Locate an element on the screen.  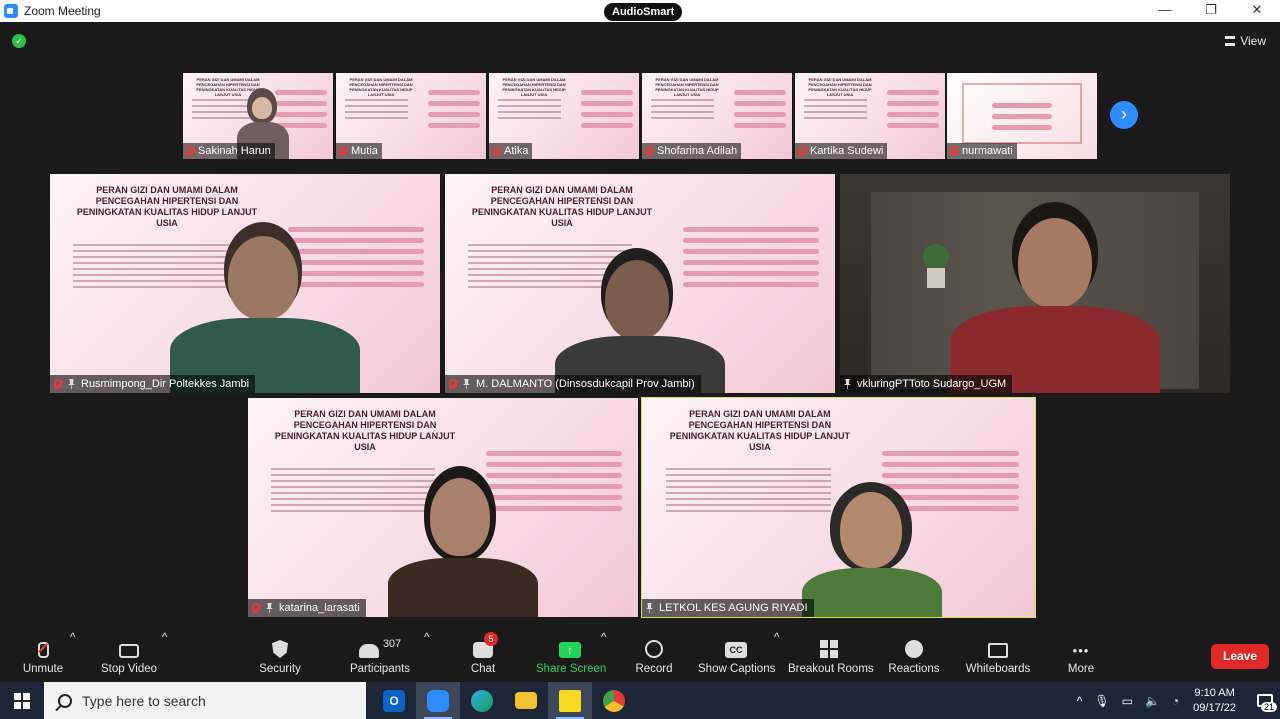
search-placeholder: Type here to search is located at coordinates (144, 700).